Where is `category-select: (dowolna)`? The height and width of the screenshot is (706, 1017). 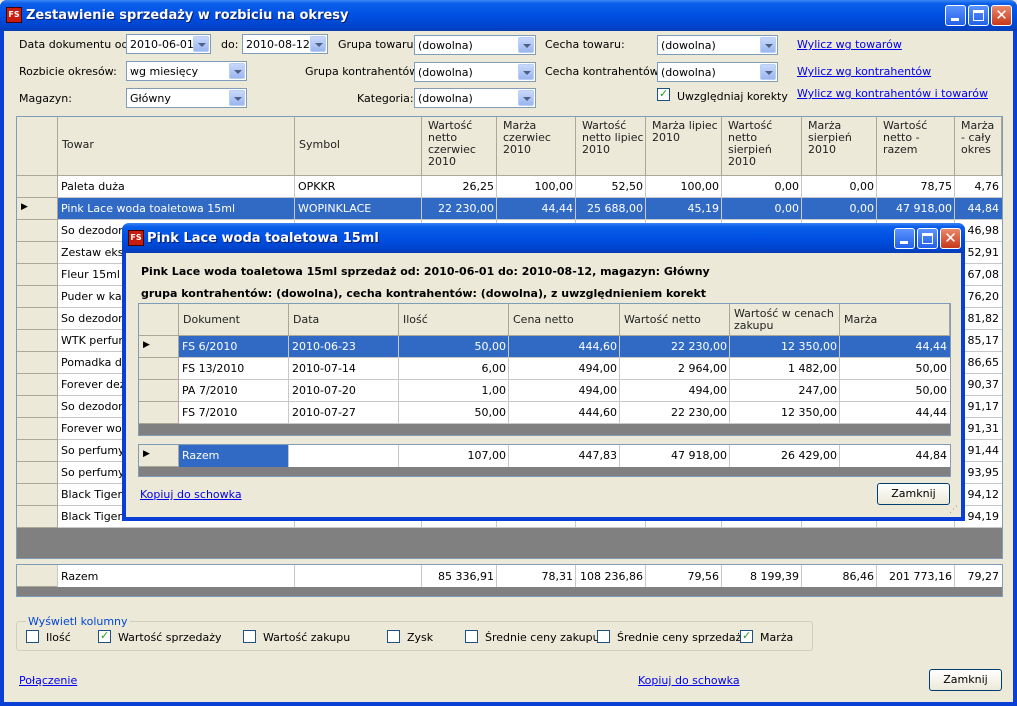 category-select: (dowolna) is located at coordinates (475, 98).